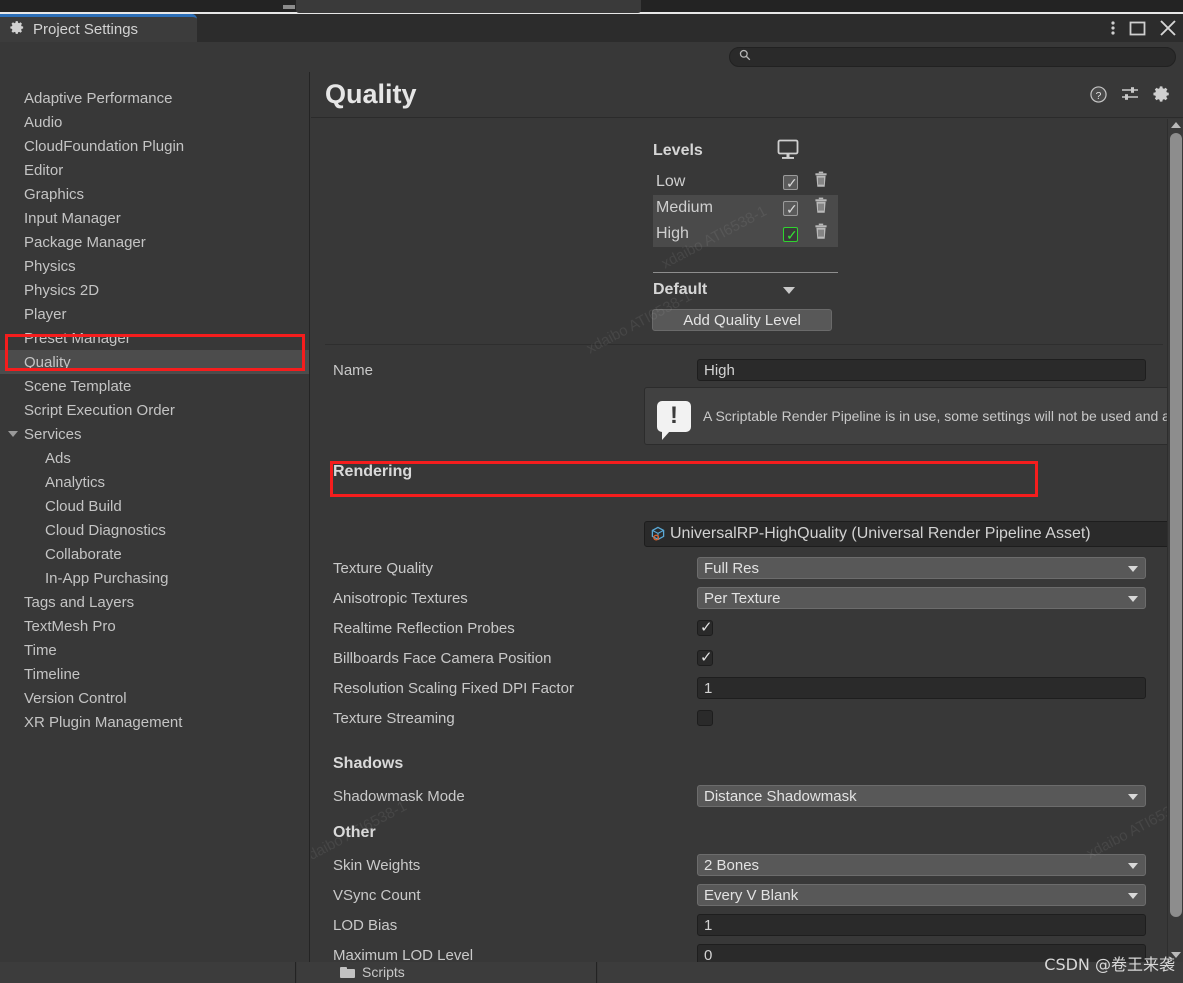  Describe the element at coordinates (1137, 28) in the screenshot. I see `maximize-icon` at that location.